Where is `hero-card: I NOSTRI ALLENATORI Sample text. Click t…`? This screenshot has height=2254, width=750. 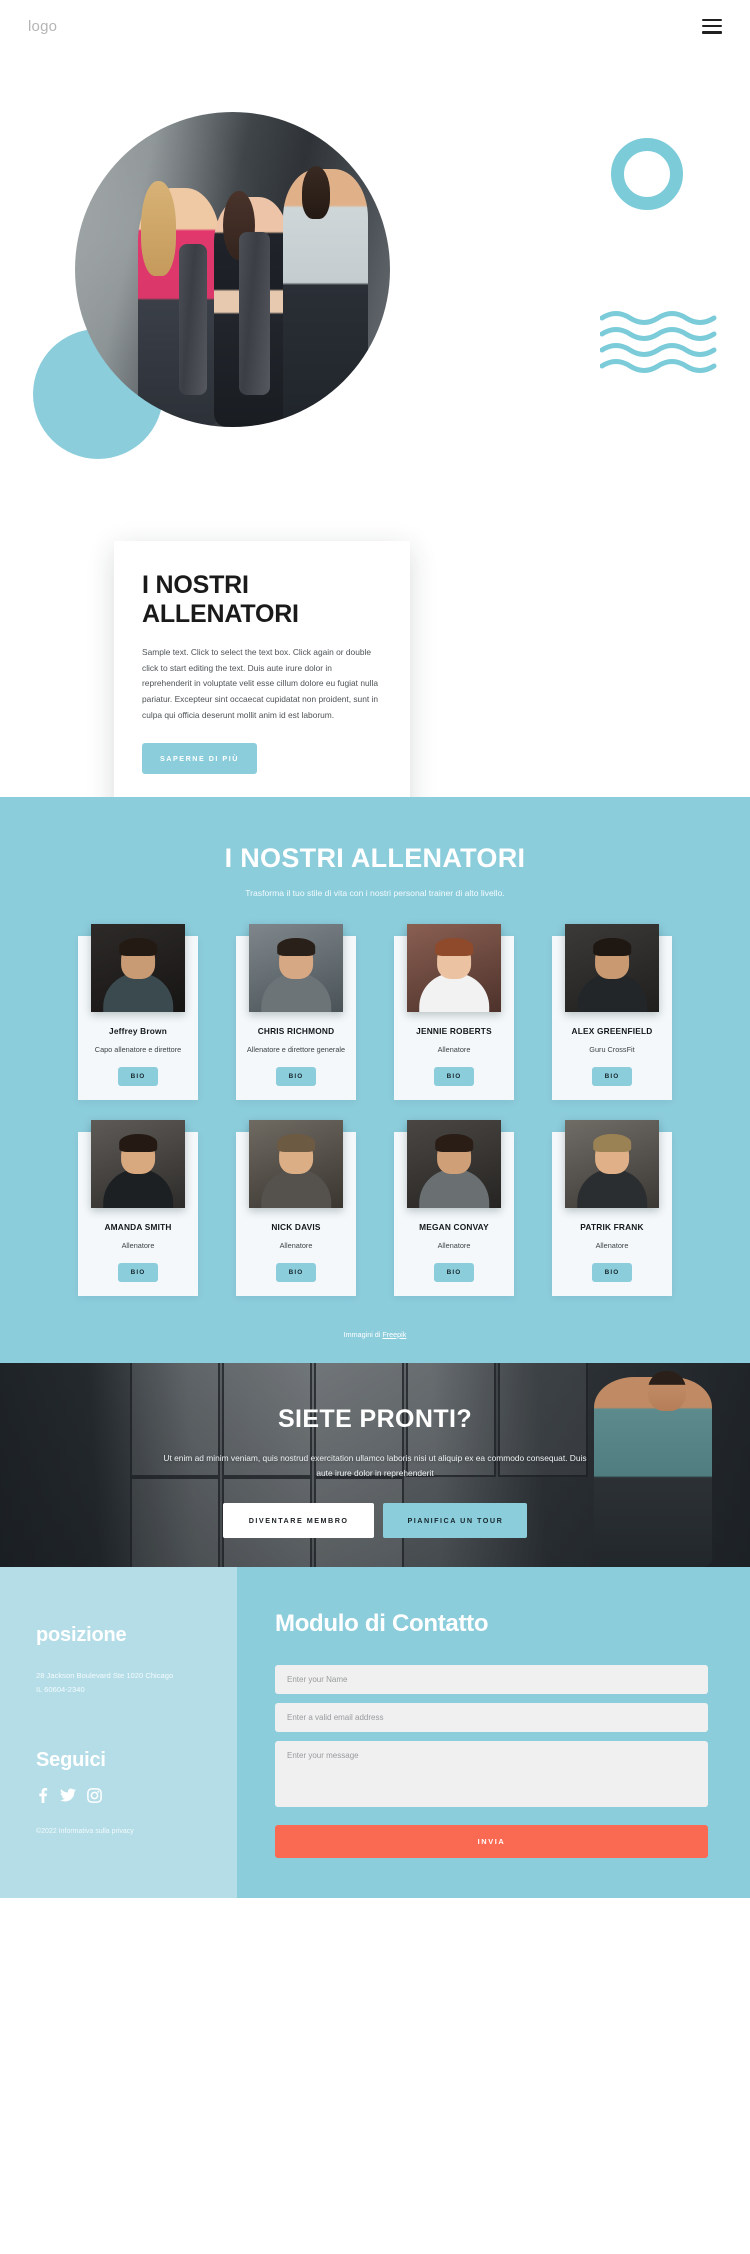
hero-card: I NOSTRI ALLENATORI Sample text. Click t… is located at coordinates (262, 669).